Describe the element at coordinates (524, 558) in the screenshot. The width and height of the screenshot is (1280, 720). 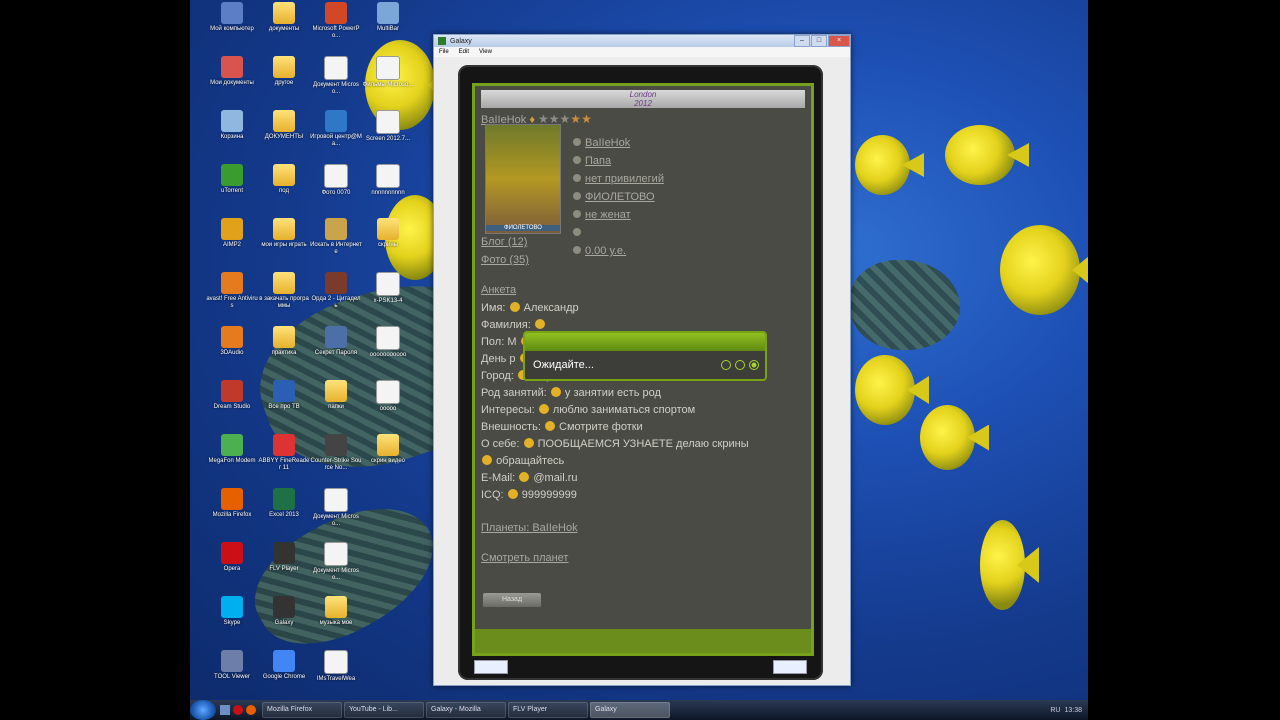
I see `view-planets-link: Смотреть планет` at that location.